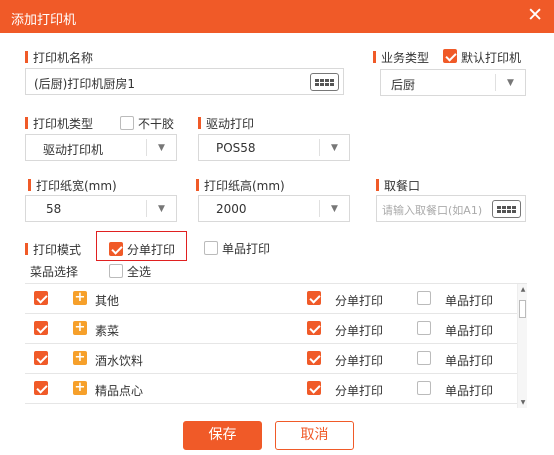  I want to click on business-type-label: 业务类型, so click(401, 57).